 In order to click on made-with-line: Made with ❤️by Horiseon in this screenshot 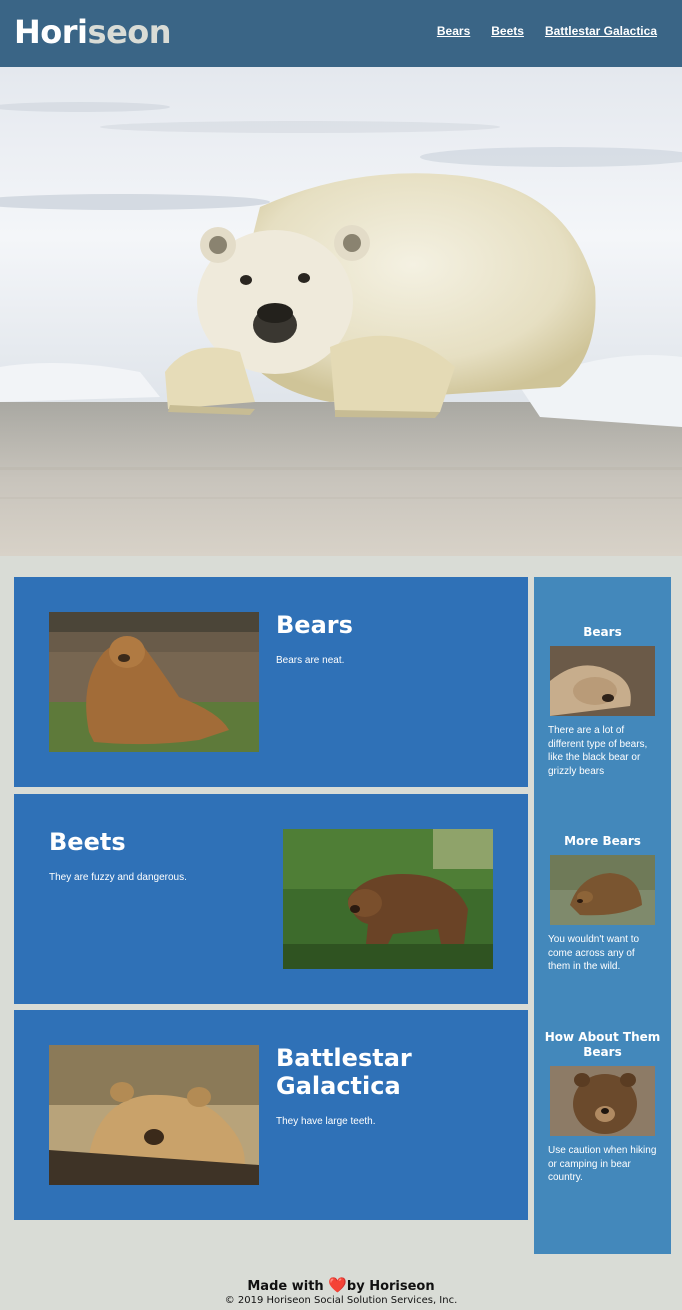, I will do `click(341, 1285)`.